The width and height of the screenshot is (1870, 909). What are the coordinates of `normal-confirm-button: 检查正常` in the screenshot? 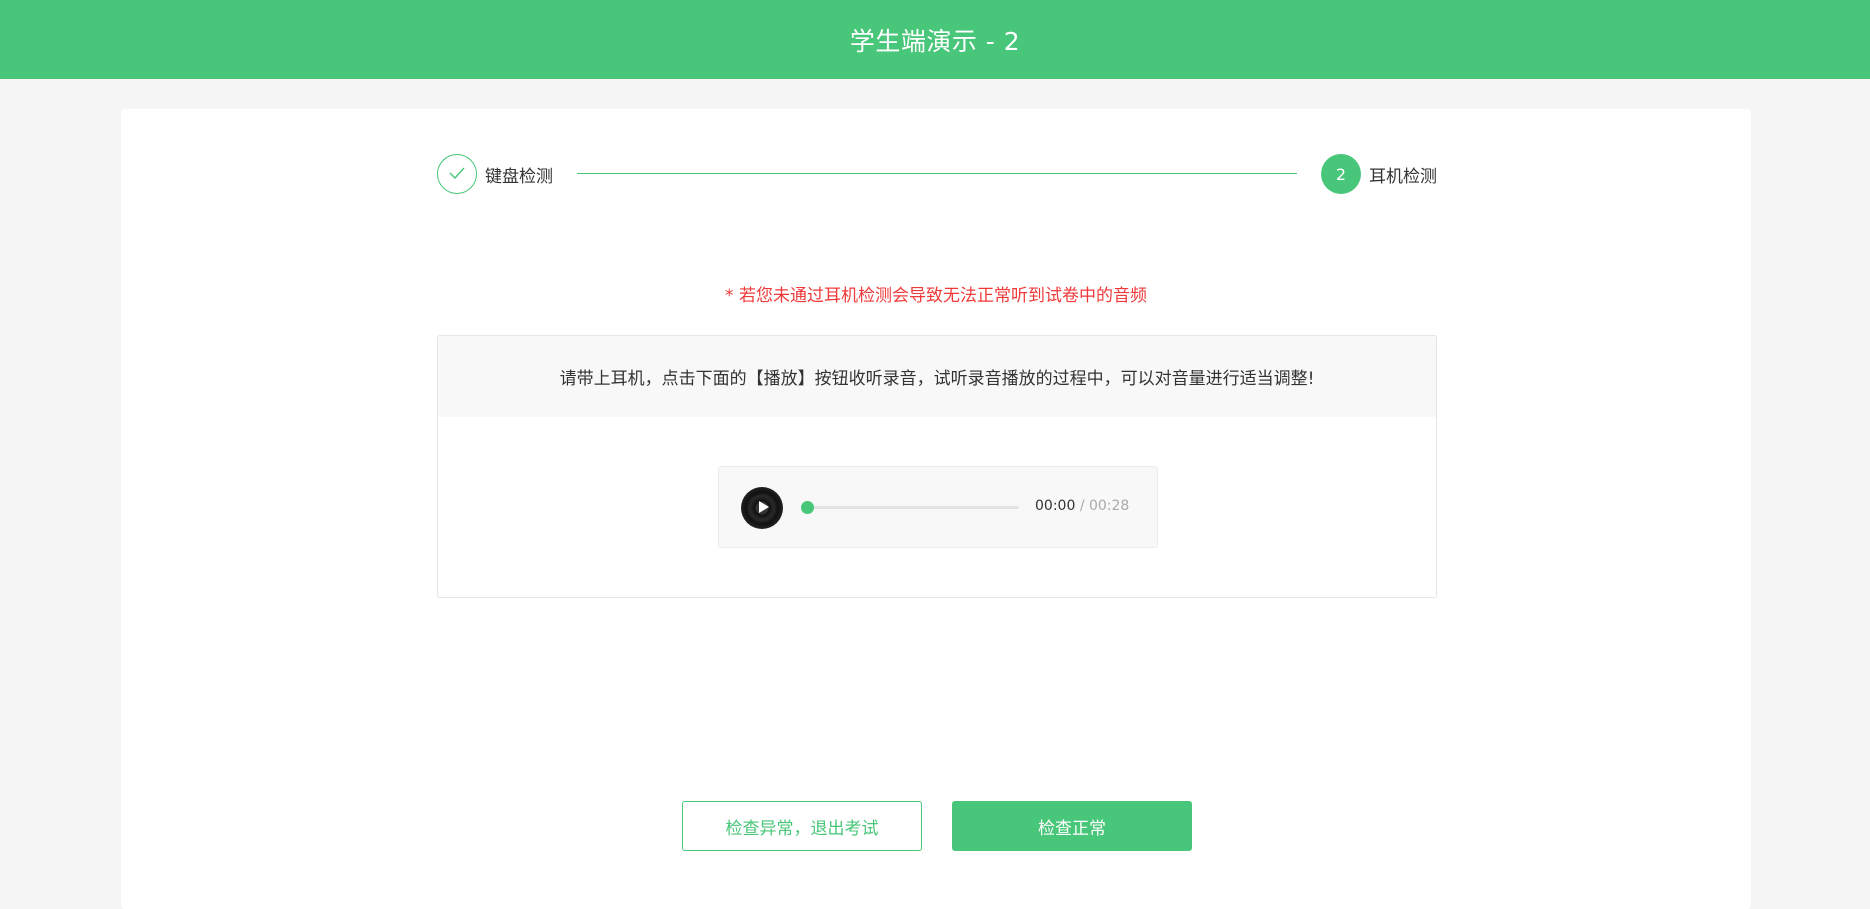 It's located at (1072, 826).